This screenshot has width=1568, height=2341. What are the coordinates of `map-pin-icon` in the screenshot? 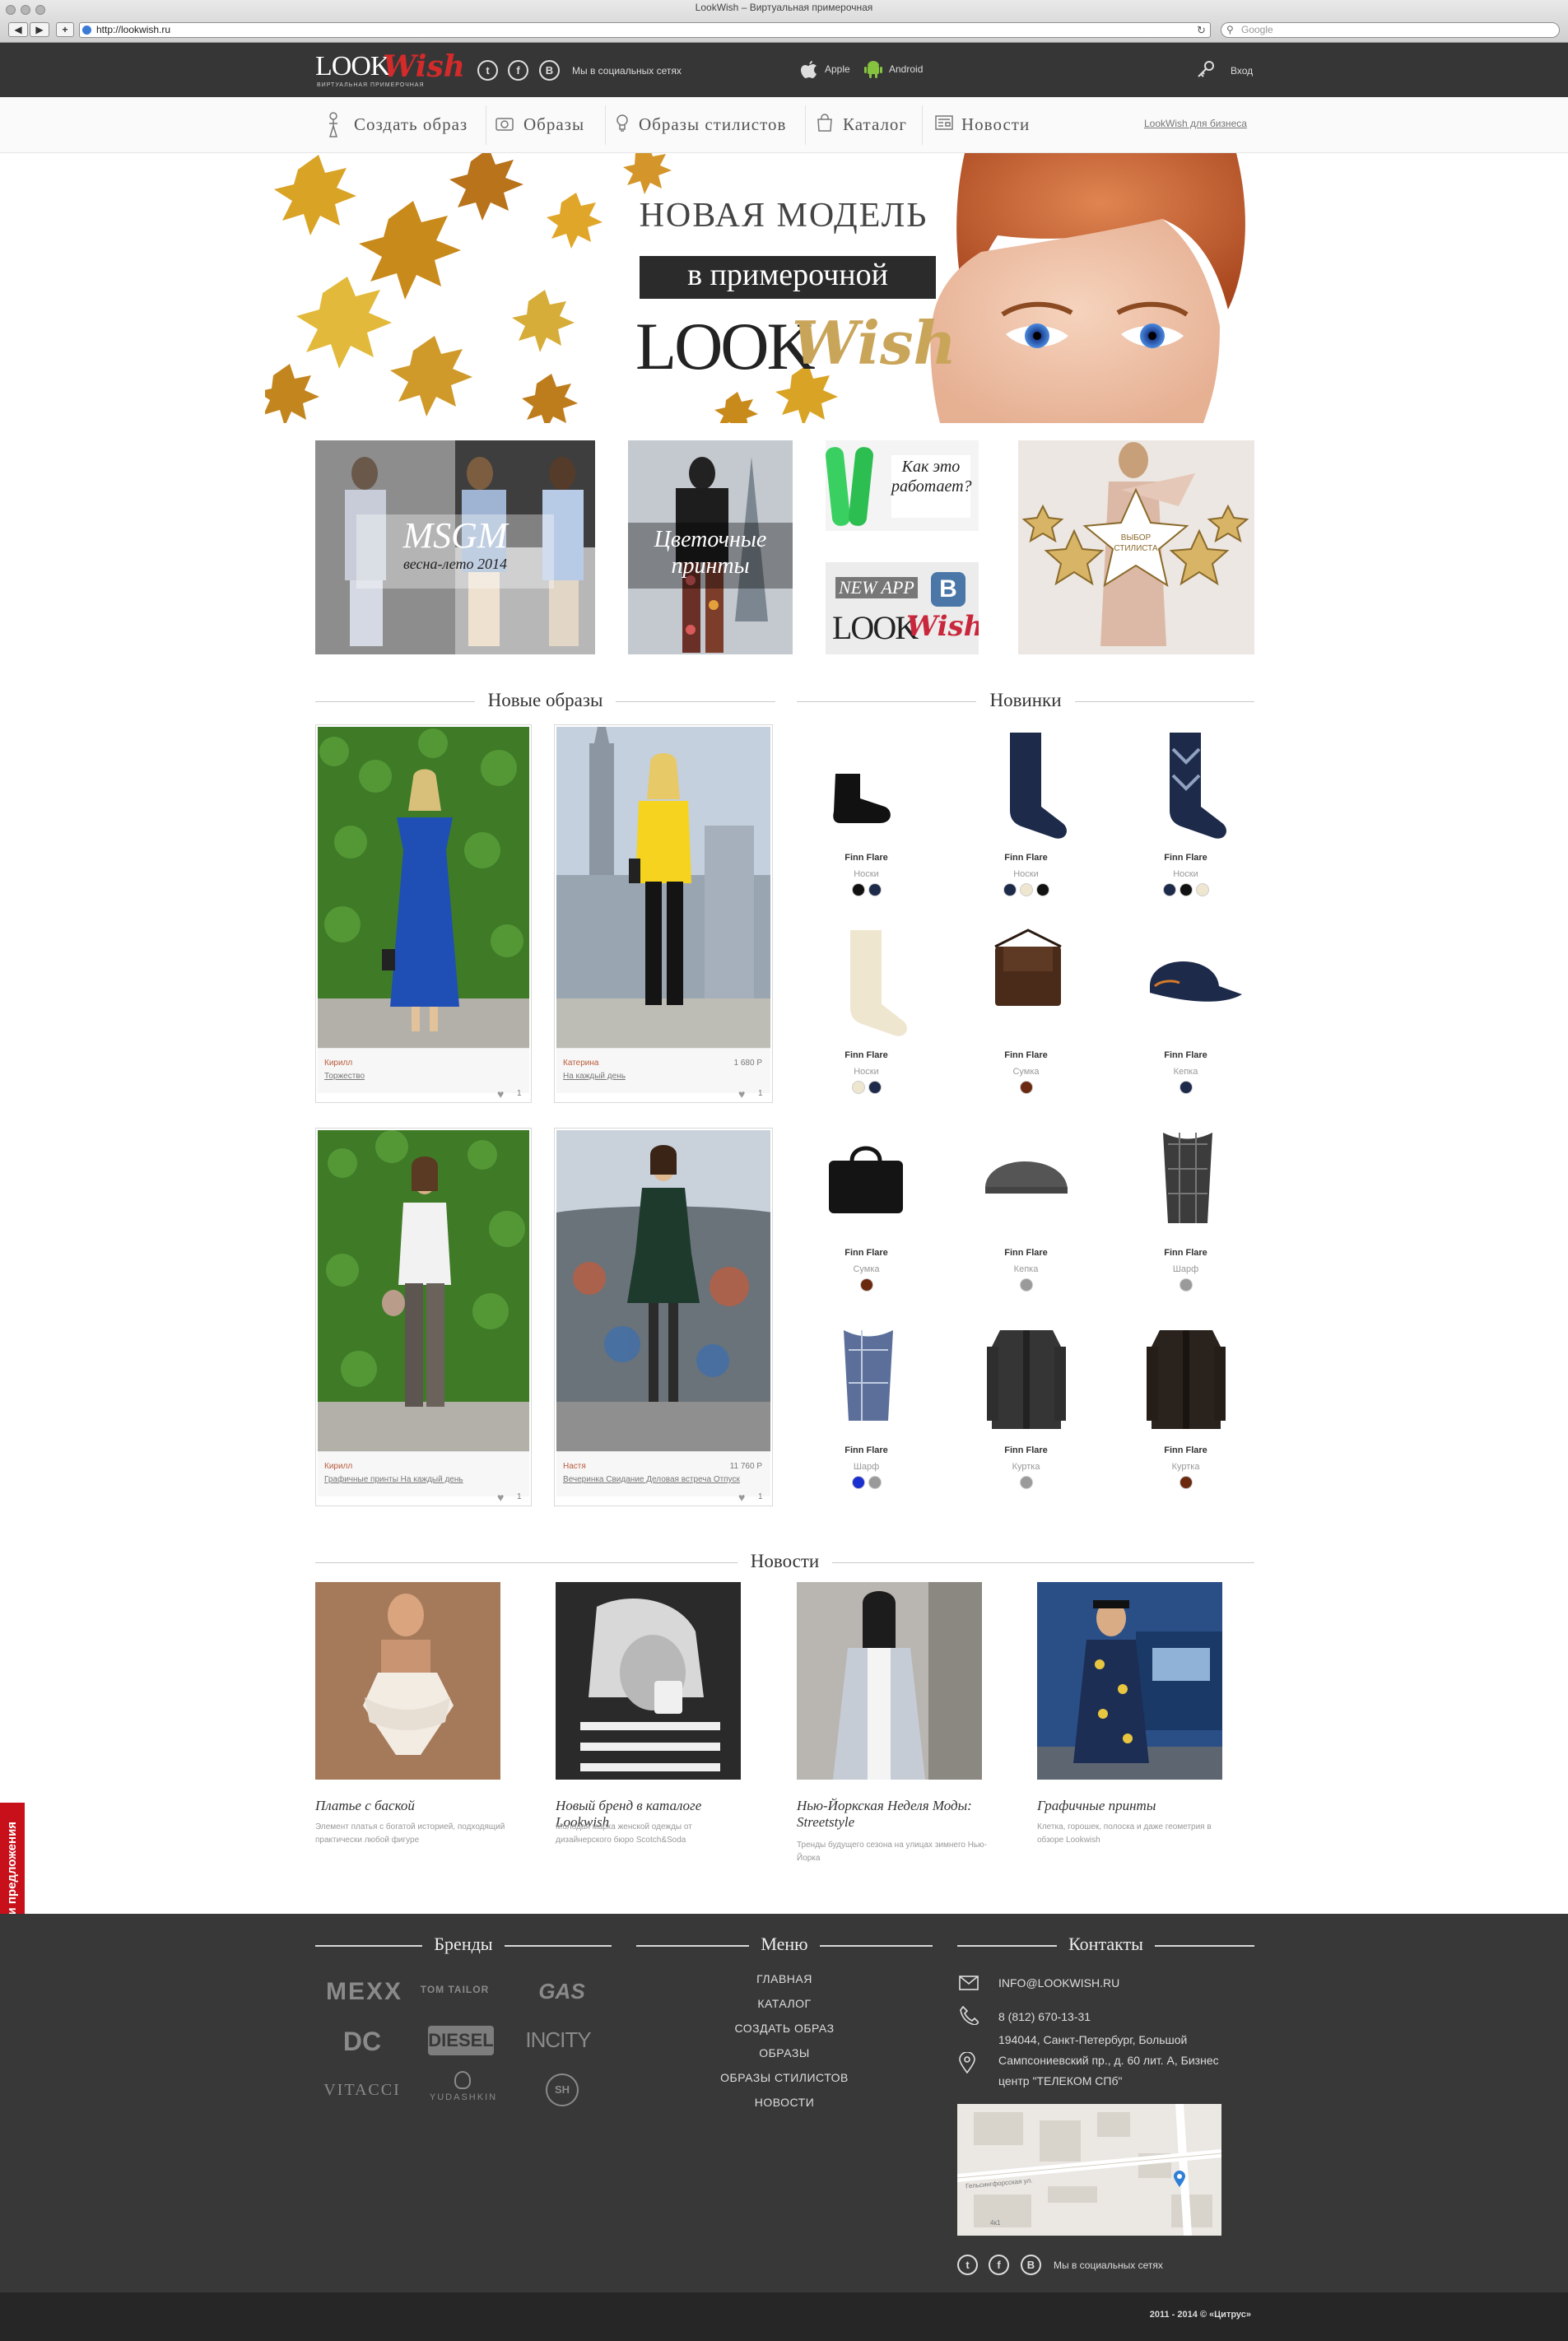 It's located at (1179, 2179).